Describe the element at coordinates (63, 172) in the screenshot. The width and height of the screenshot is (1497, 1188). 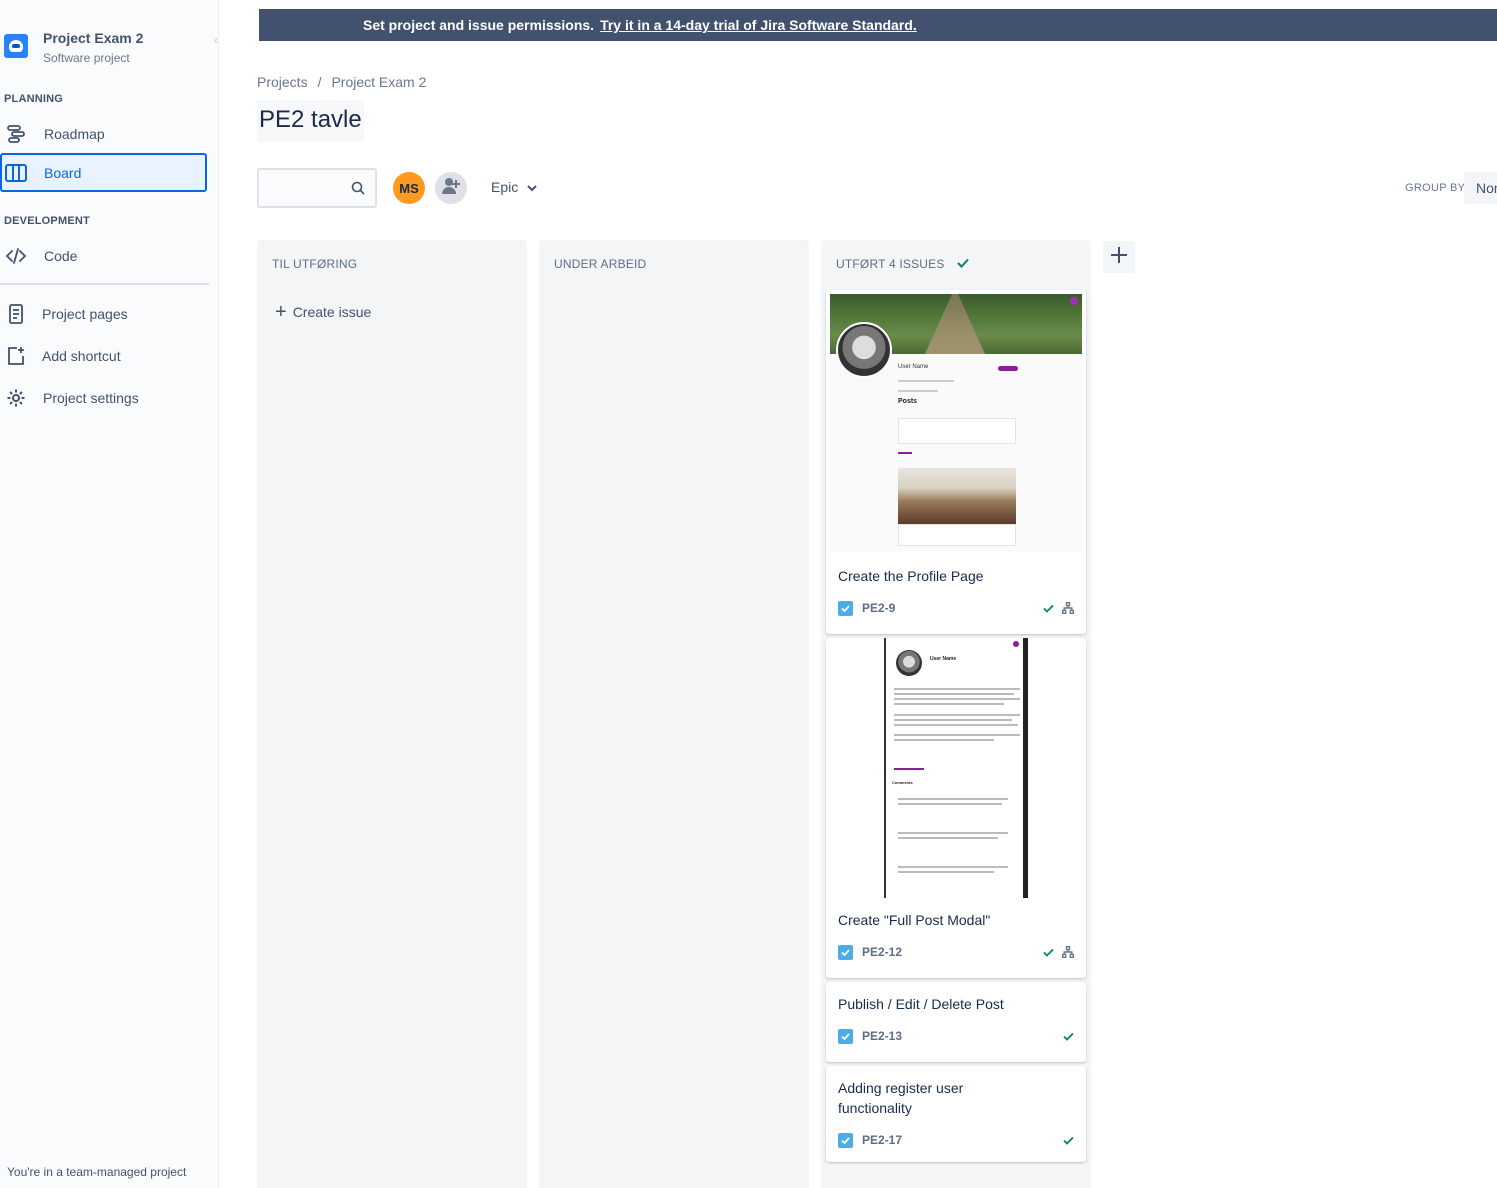
I see `sidebar-item-label: Board` at that location.